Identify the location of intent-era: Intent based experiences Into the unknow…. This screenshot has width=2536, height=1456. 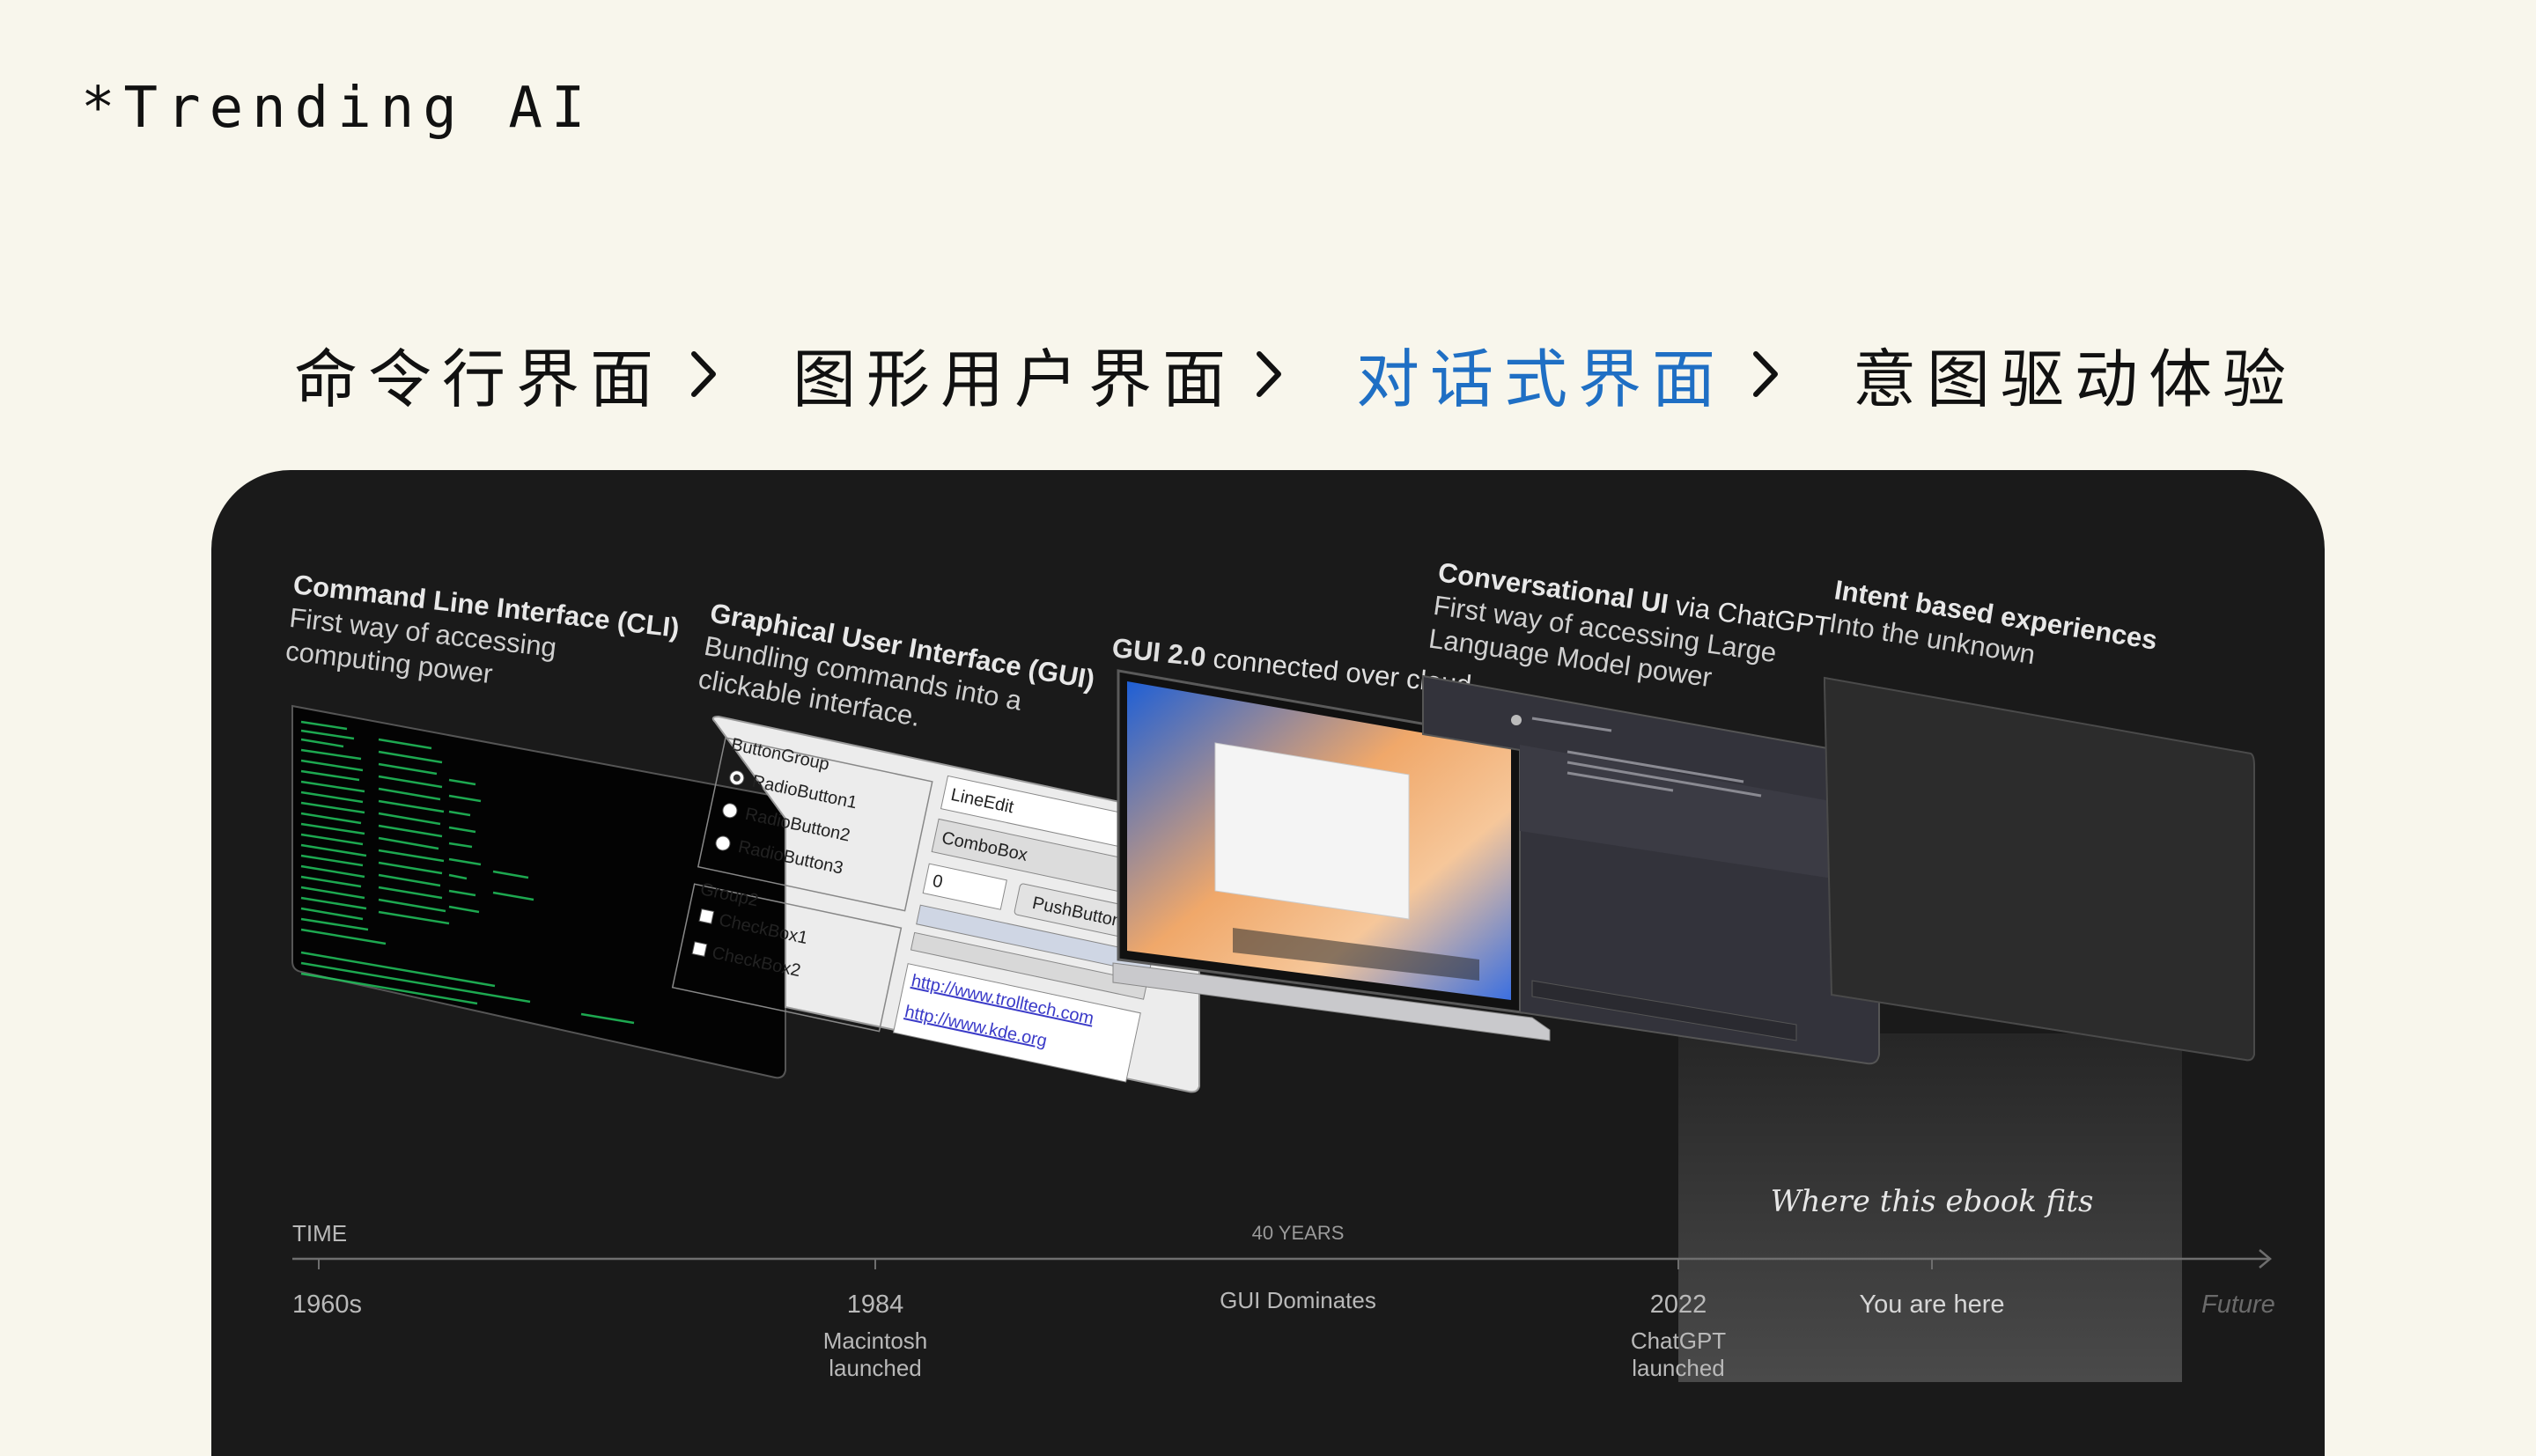
(2039, 818).